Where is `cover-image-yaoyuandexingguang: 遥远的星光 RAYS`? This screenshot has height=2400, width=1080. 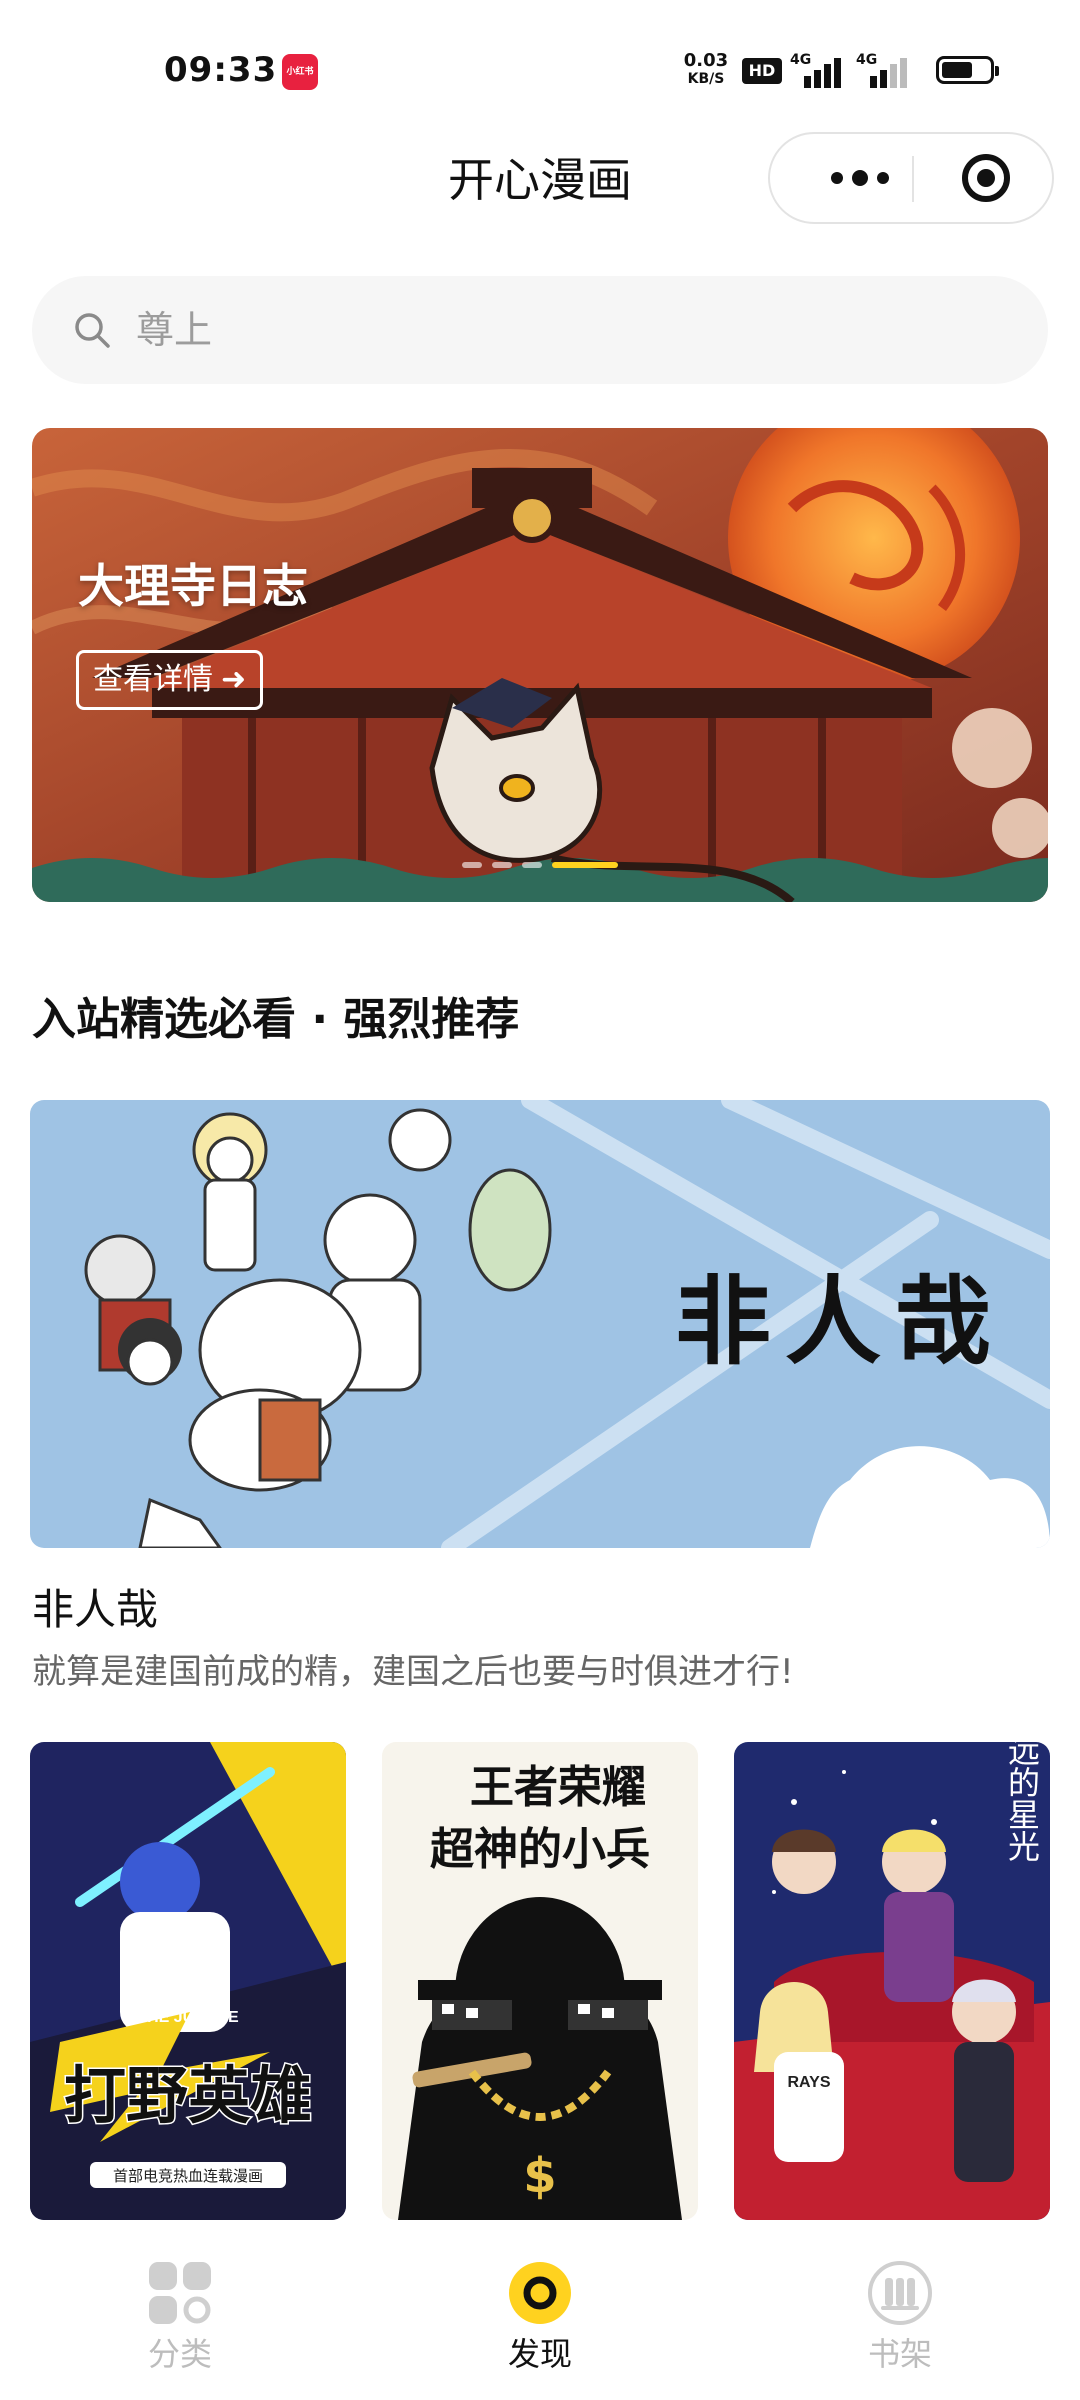
cover-image-yaoyuandexingguang: 遥远的星光 RAYS is located at coordinates (892, 1981).